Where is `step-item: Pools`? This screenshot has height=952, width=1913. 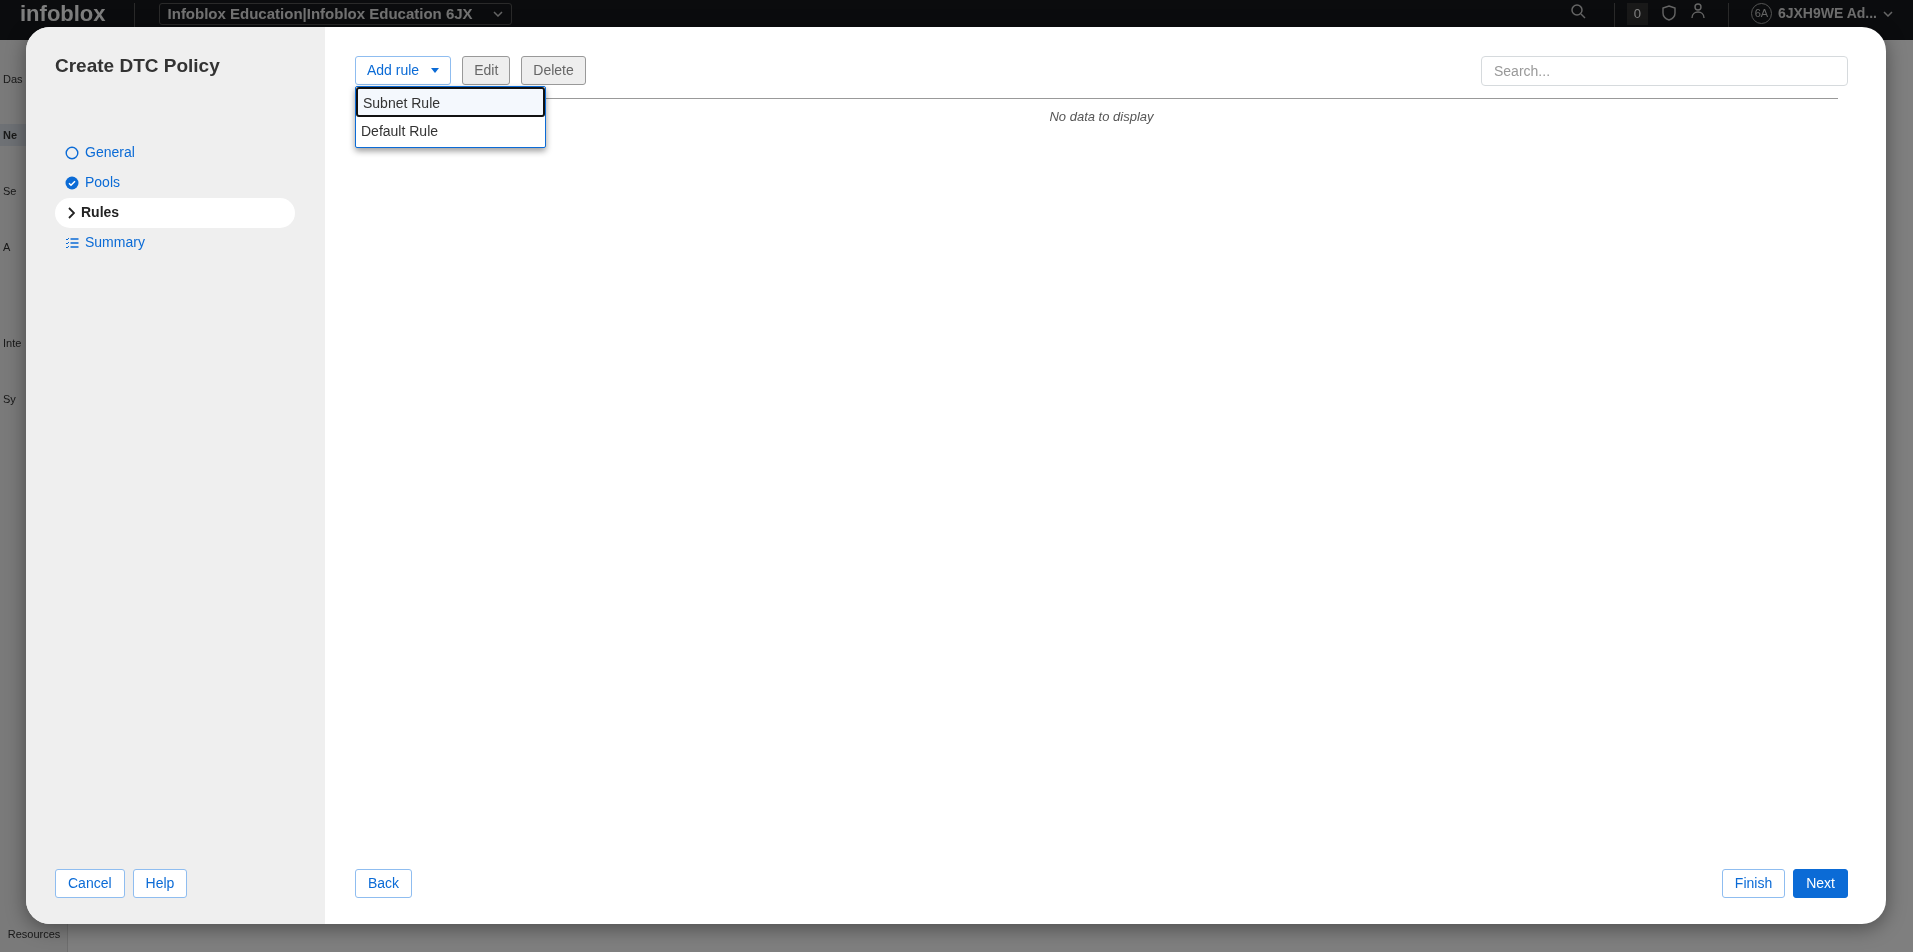 step-item: Pools is located at coordinates (175, 182).